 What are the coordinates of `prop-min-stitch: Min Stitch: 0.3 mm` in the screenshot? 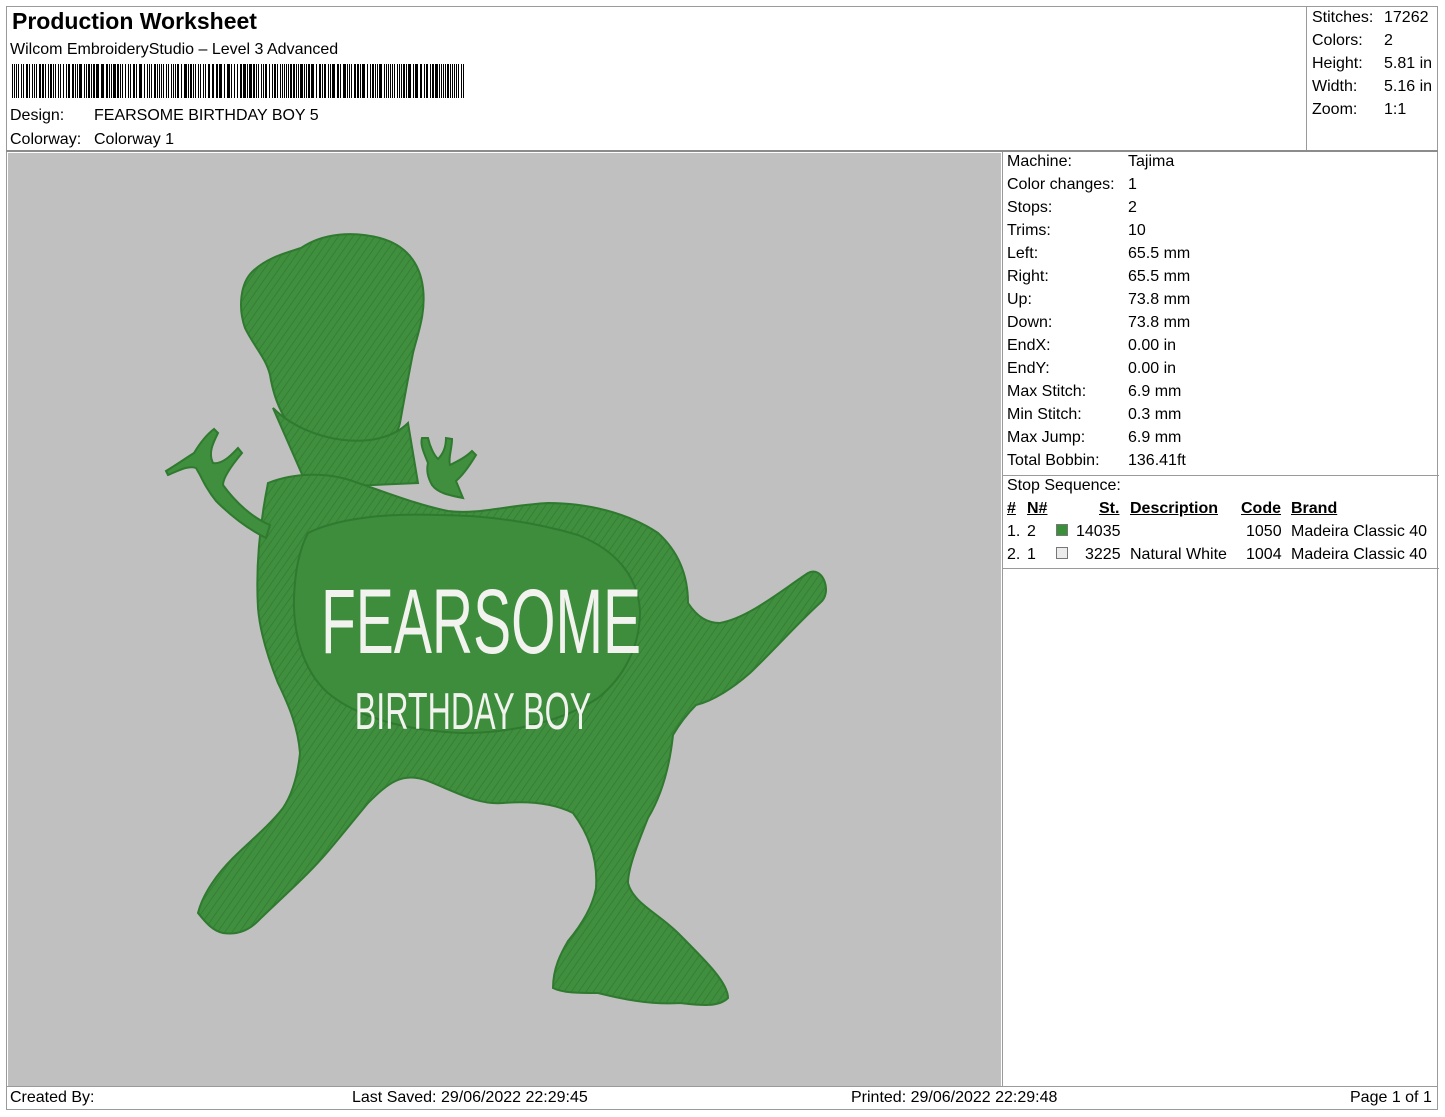 It's located at (1094, 414).